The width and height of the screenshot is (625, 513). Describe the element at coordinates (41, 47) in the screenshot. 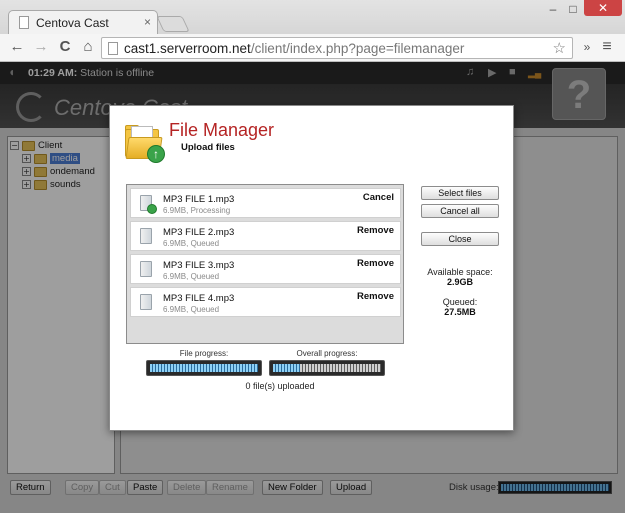

I see `forward-icon: →` at that location.